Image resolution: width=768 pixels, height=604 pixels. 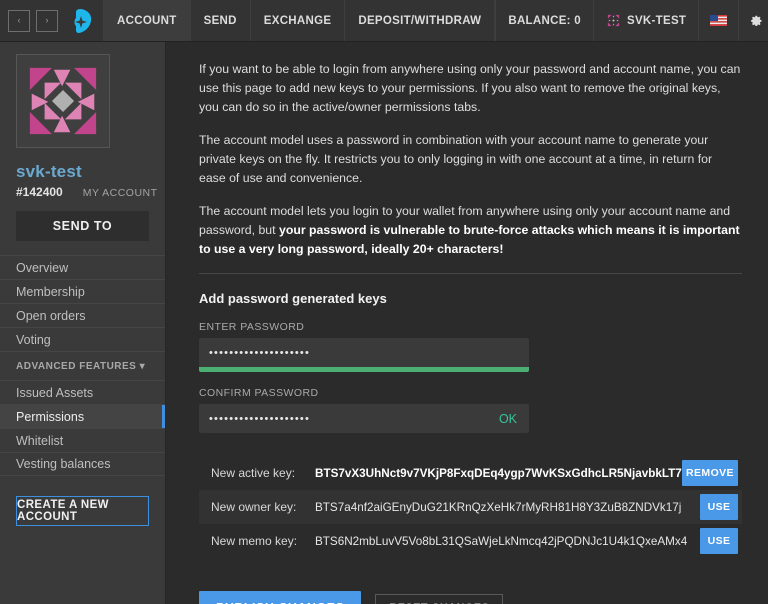 What do you see at coordinates (90, 172) in the screenshot?
I see `sidebar-account-name: svk-test` at bounding box center [90, 172].